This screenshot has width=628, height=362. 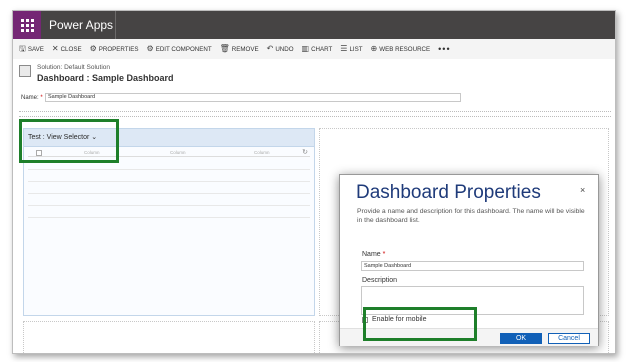 I want to click on properties-button: ⚙ PROPERTIES, so click(x=114, y=49).